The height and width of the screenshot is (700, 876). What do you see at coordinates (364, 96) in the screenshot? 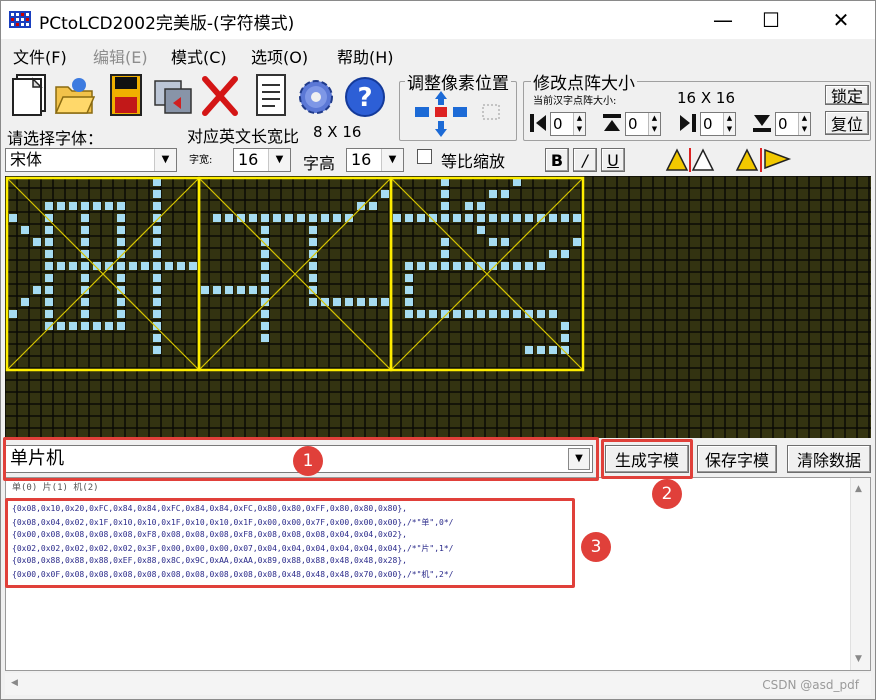
I see `help-icon: ?` at bounding box center [364, 96].